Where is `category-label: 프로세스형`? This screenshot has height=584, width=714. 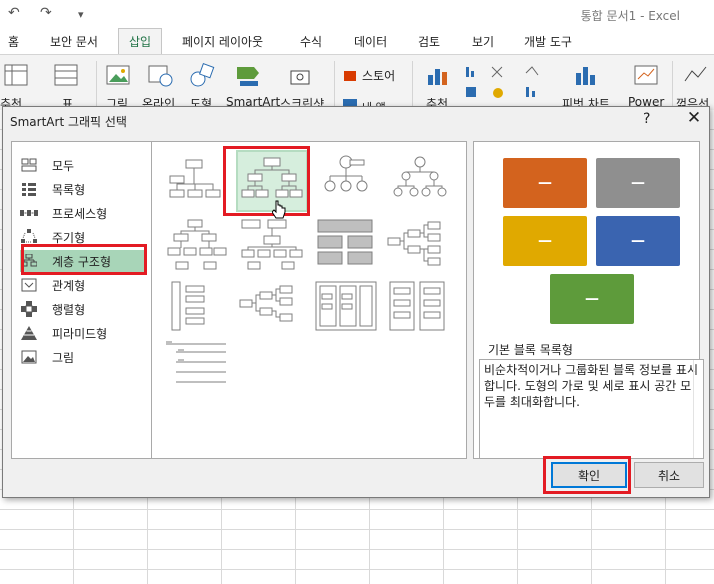 category-label: 프로세스형 is located at coordinates (80, 213).